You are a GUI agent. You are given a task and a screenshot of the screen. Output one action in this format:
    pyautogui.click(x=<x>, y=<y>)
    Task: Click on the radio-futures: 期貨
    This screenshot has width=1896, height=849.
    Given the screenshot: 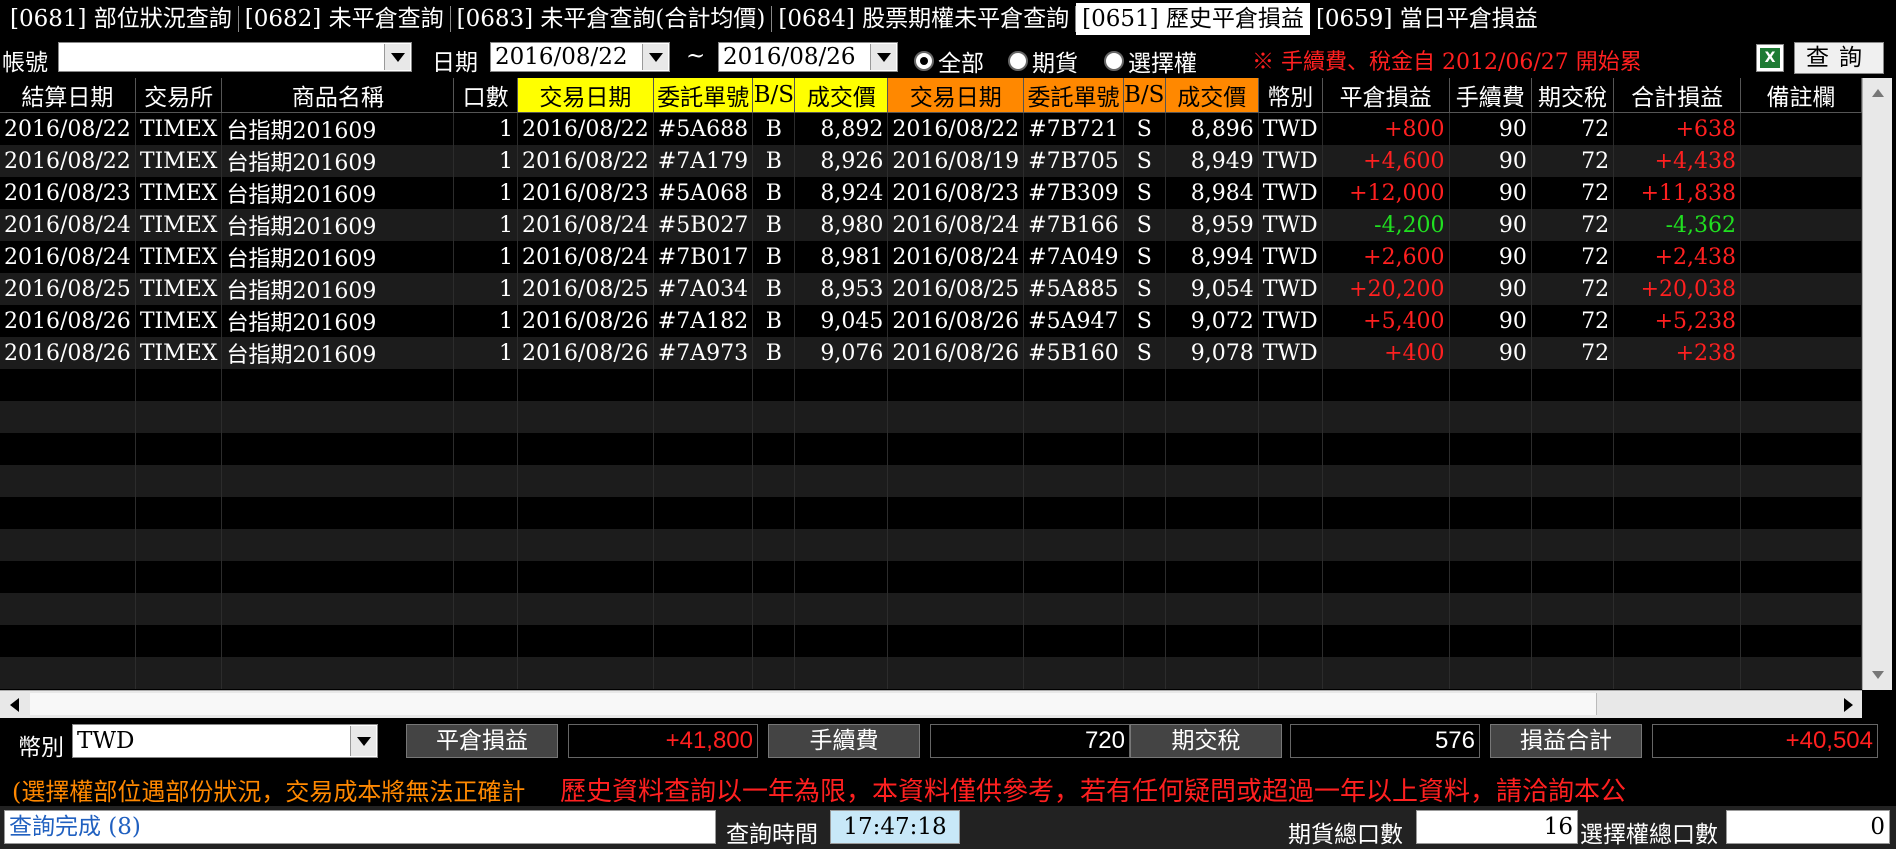 What is the action you would take?
    pyautogui.click(x=1043, y=61)
    